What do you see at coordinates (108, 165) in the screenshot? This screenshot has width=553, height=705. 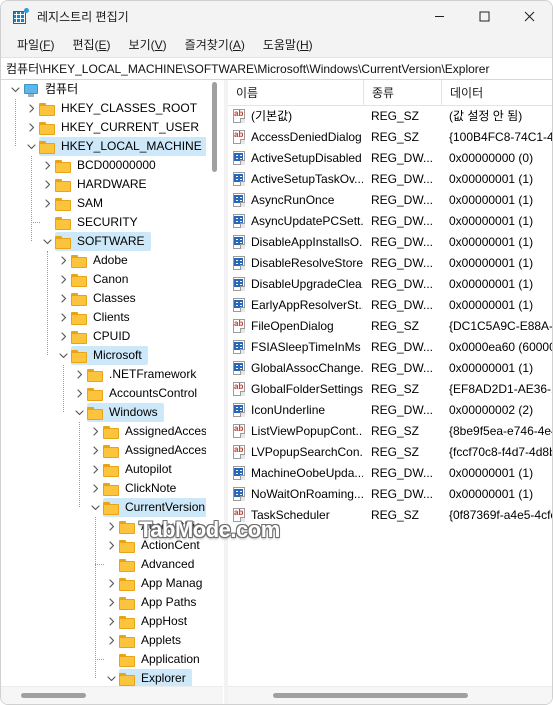 I see `tree-item-content: BCD00000000` at bounding box center [108, 165].